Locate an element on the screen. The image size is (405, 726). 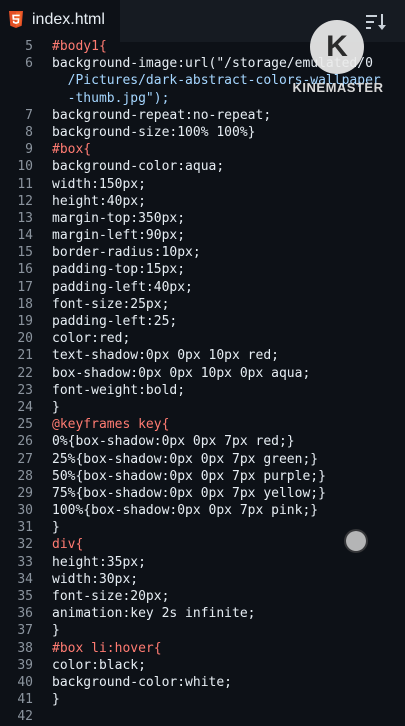
line-number: 5 is located at coordinates (29, 46).